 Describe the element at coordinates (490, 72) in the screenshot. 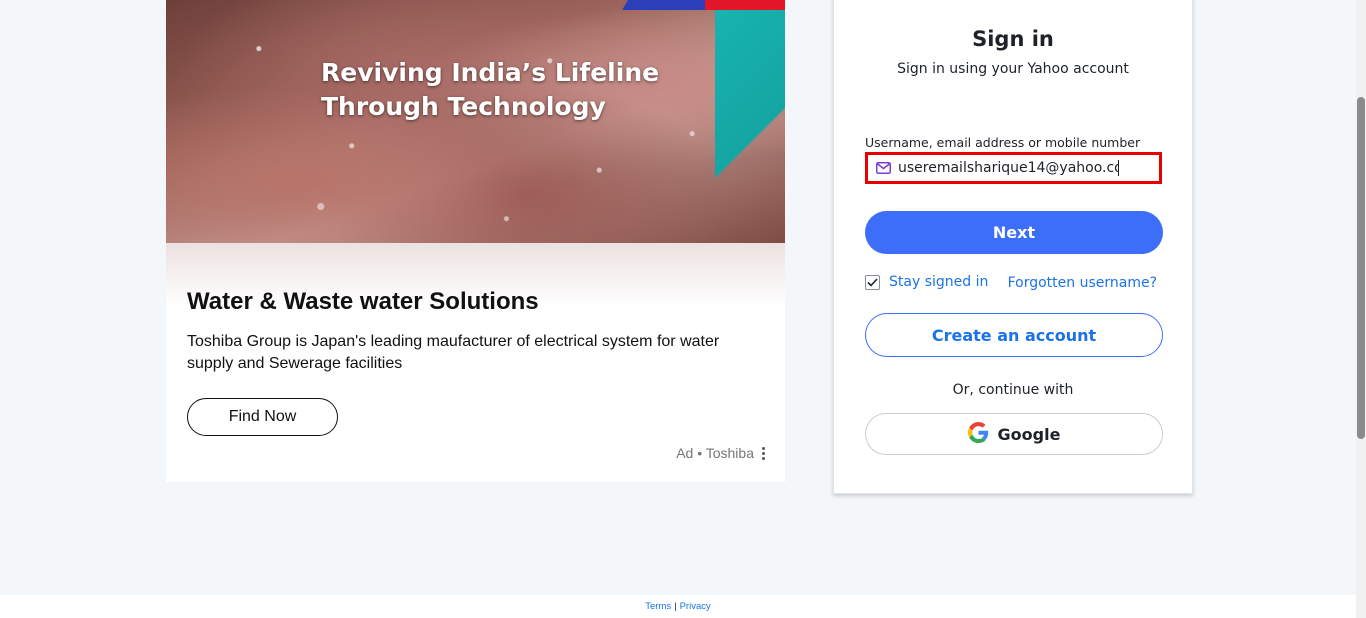

I see `ad-image-caption-line1: Reviving India’s Lifeline` at that location.